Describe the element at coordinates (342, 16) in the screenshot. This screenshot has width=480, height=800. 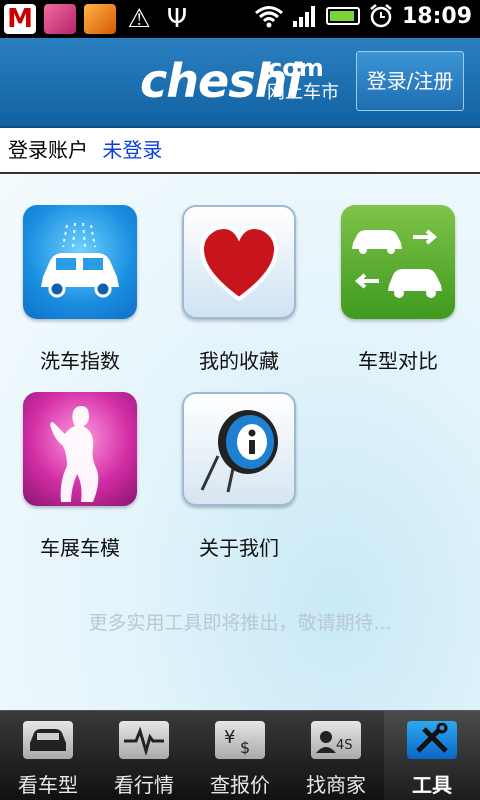
I see `battery-icon` at that location.